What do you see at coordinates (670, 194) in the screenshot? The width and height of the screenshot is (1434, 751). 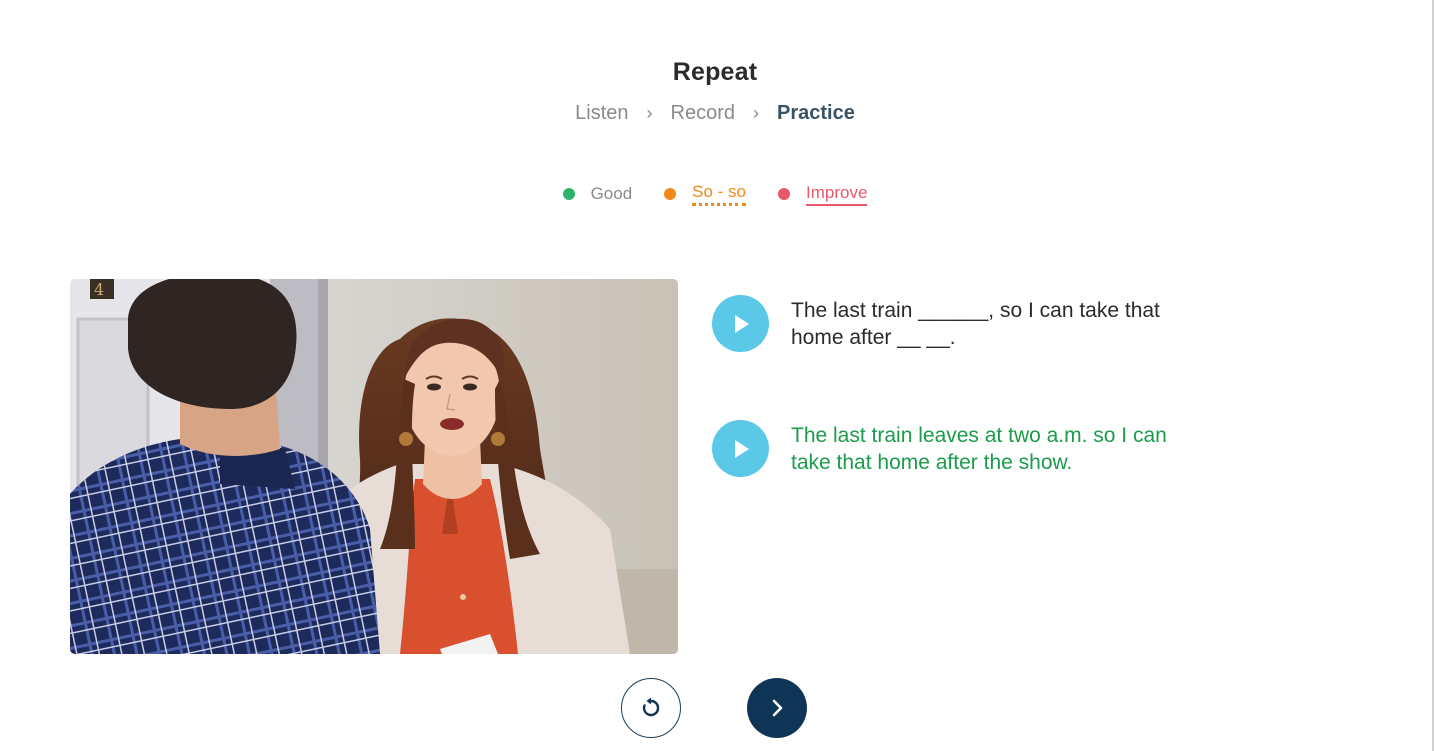 I see `soso-dot-icon` at bounding box center [670, 194].